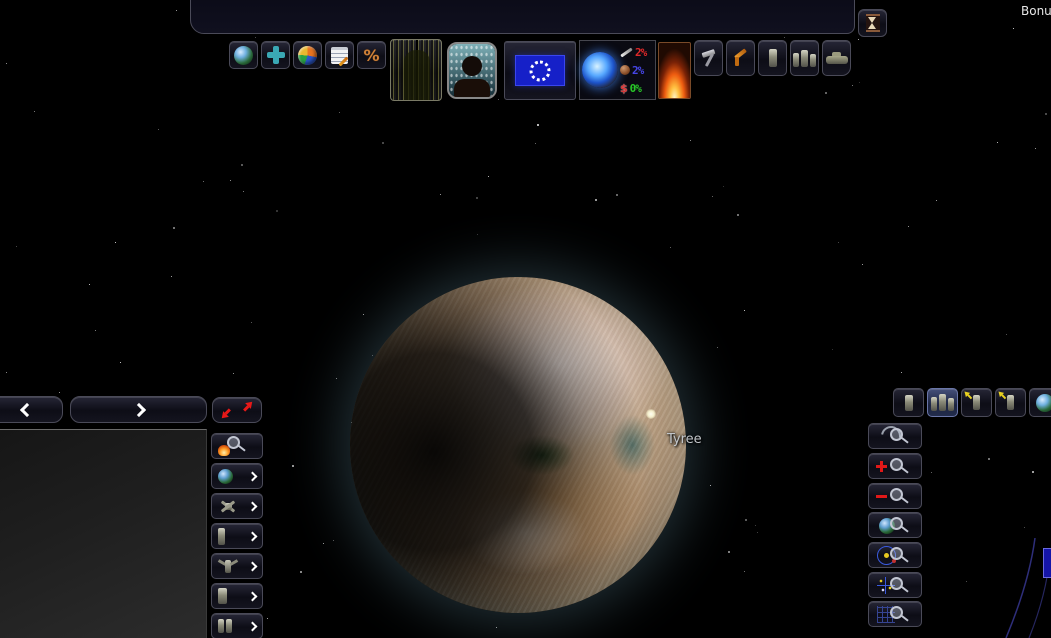 Image resolution: width=1051 pixels, height=638 pixels. I want to click on odds-button: %, so click(371, 55).